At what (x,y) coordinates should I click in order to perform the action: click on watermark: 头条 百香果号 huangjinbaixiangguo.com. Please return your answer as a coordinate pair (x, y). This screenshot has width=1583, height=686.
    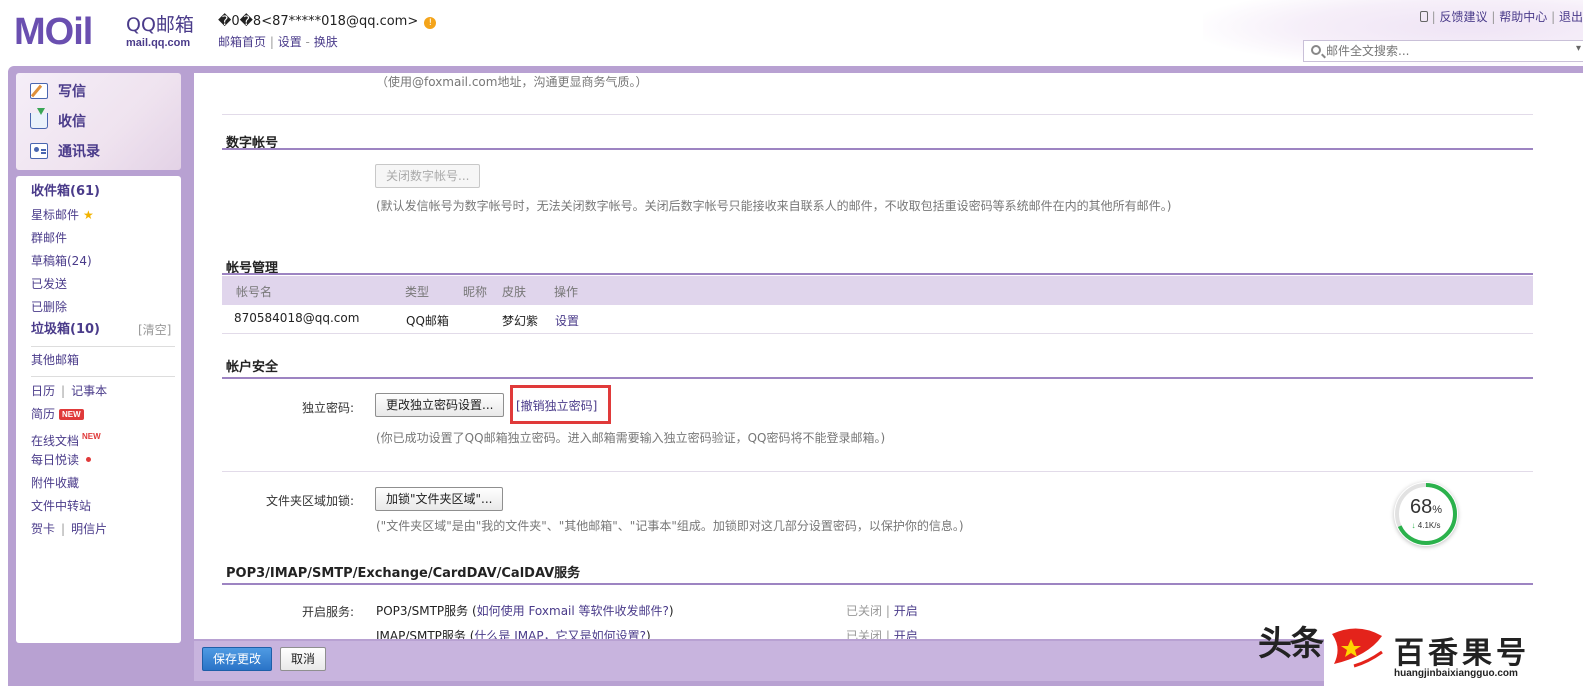
    Looking at the image, I should click on (1420, 650).